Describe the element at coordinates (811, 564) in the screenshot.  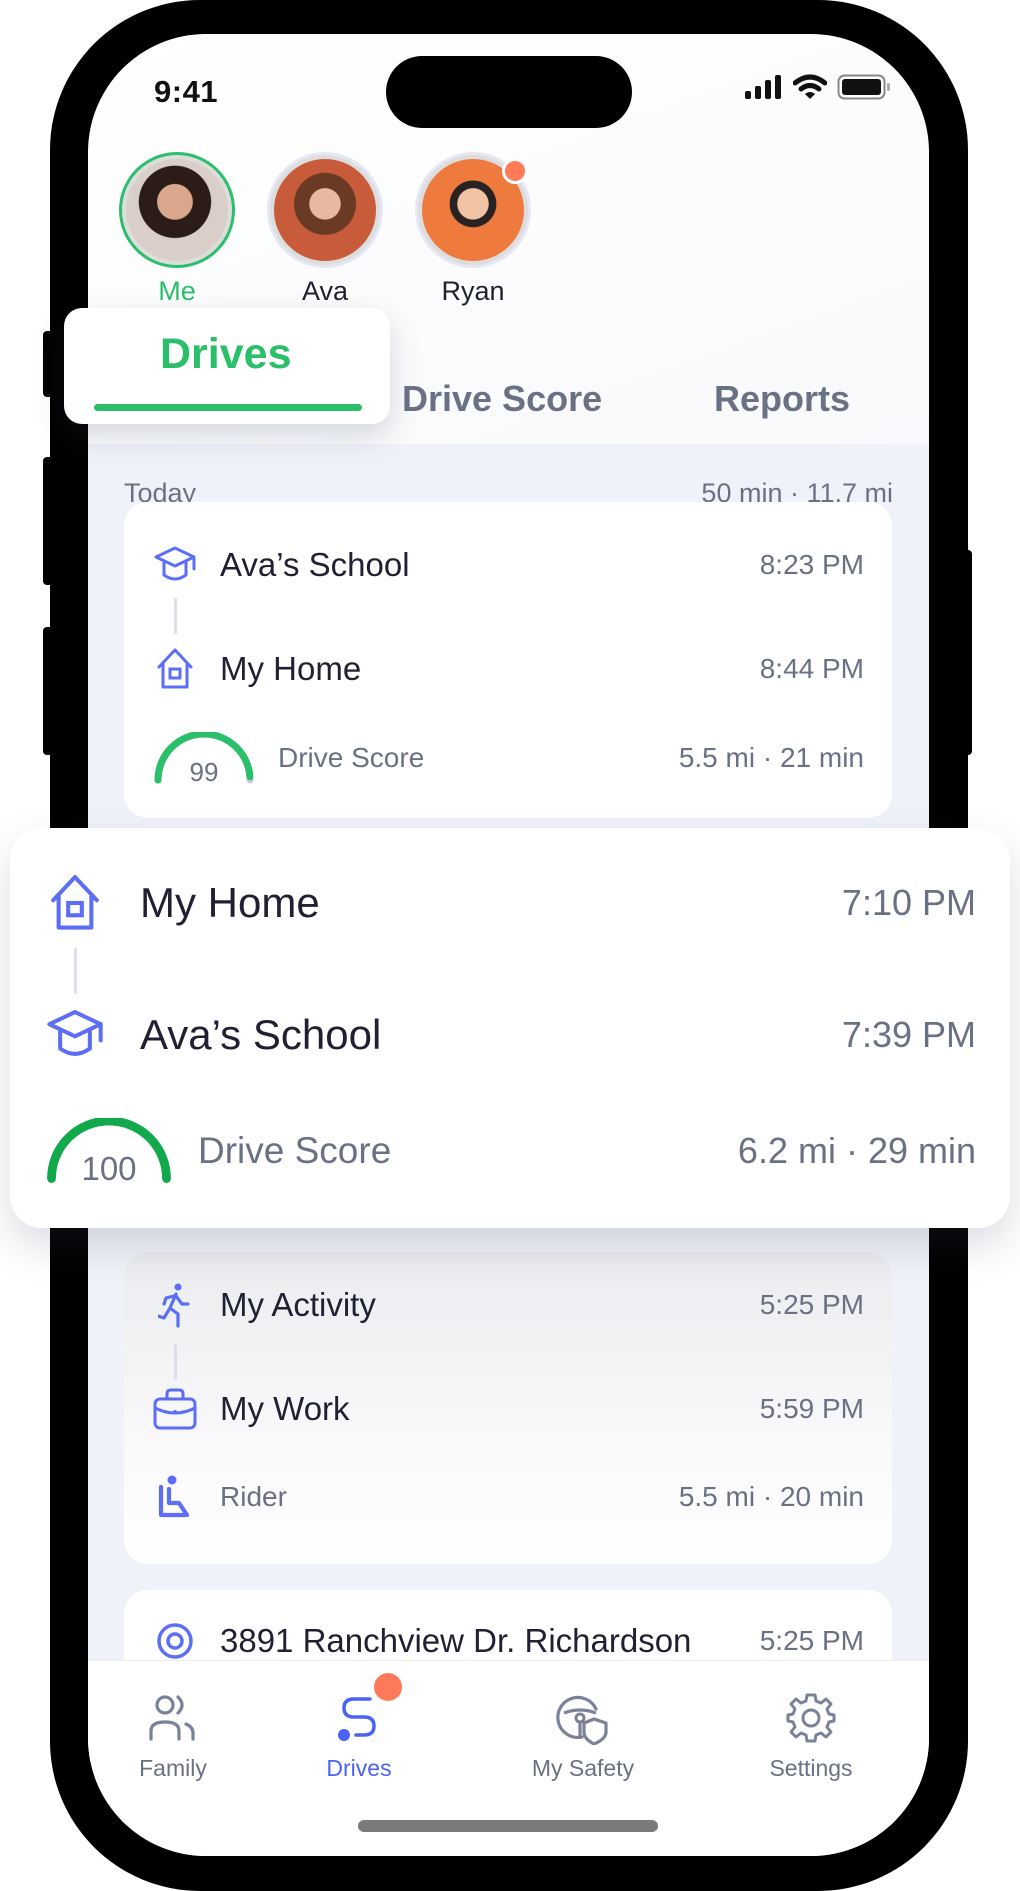
I see `place-time: 8:23 PM` at that location.